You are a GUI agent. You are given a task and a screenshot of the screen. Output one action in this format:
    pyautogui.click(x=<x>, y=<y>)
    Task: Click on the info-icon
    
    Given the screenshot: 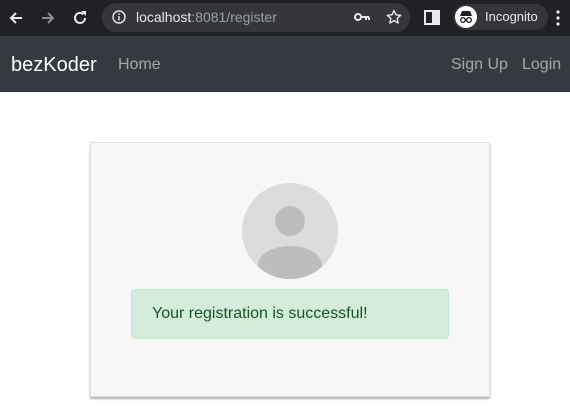 What is the action you would take?
    pyautogui.click(x=119, y=17)
    